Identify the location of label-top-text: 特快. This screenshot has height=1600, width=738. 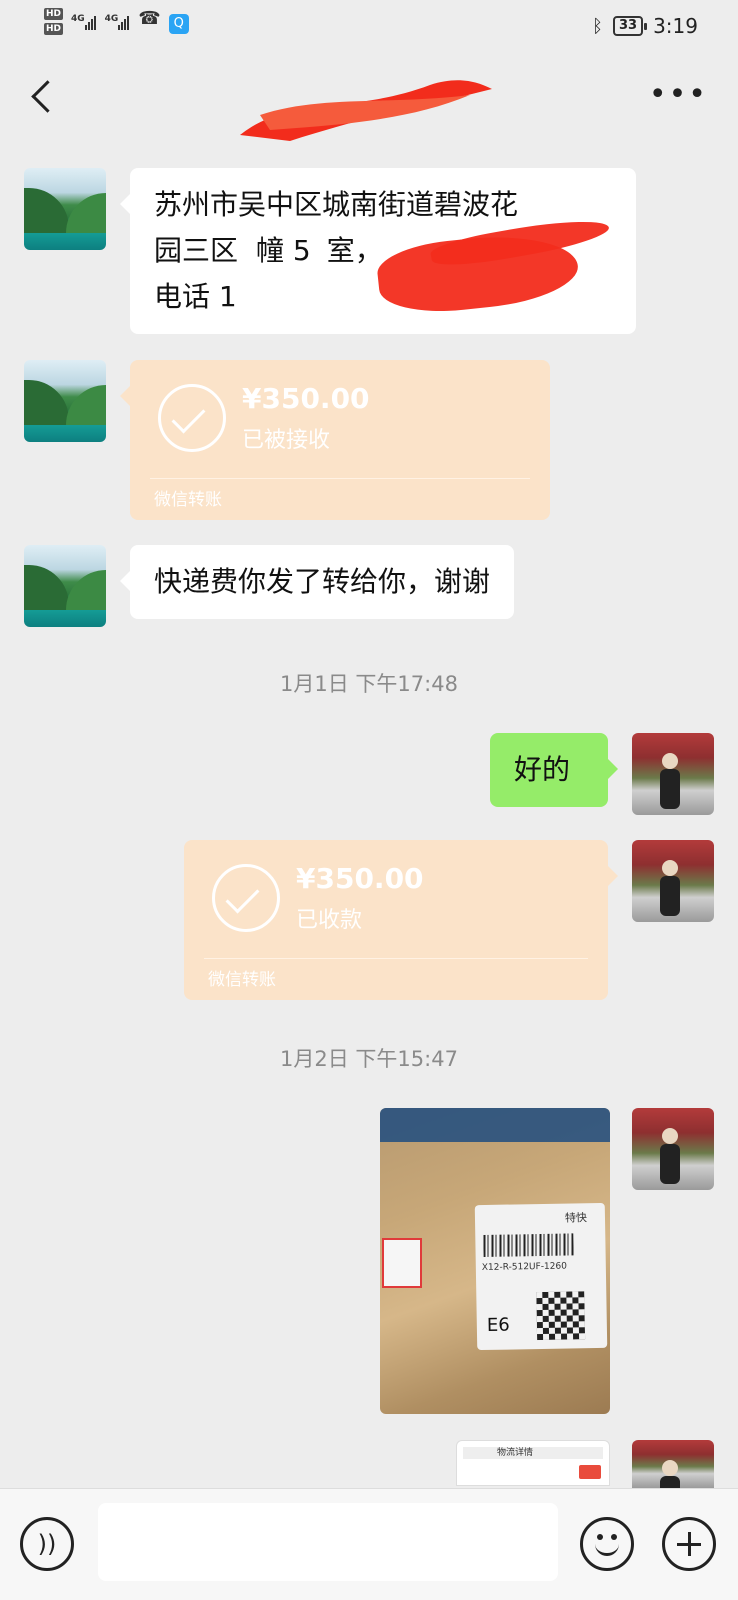
(576, 1218).